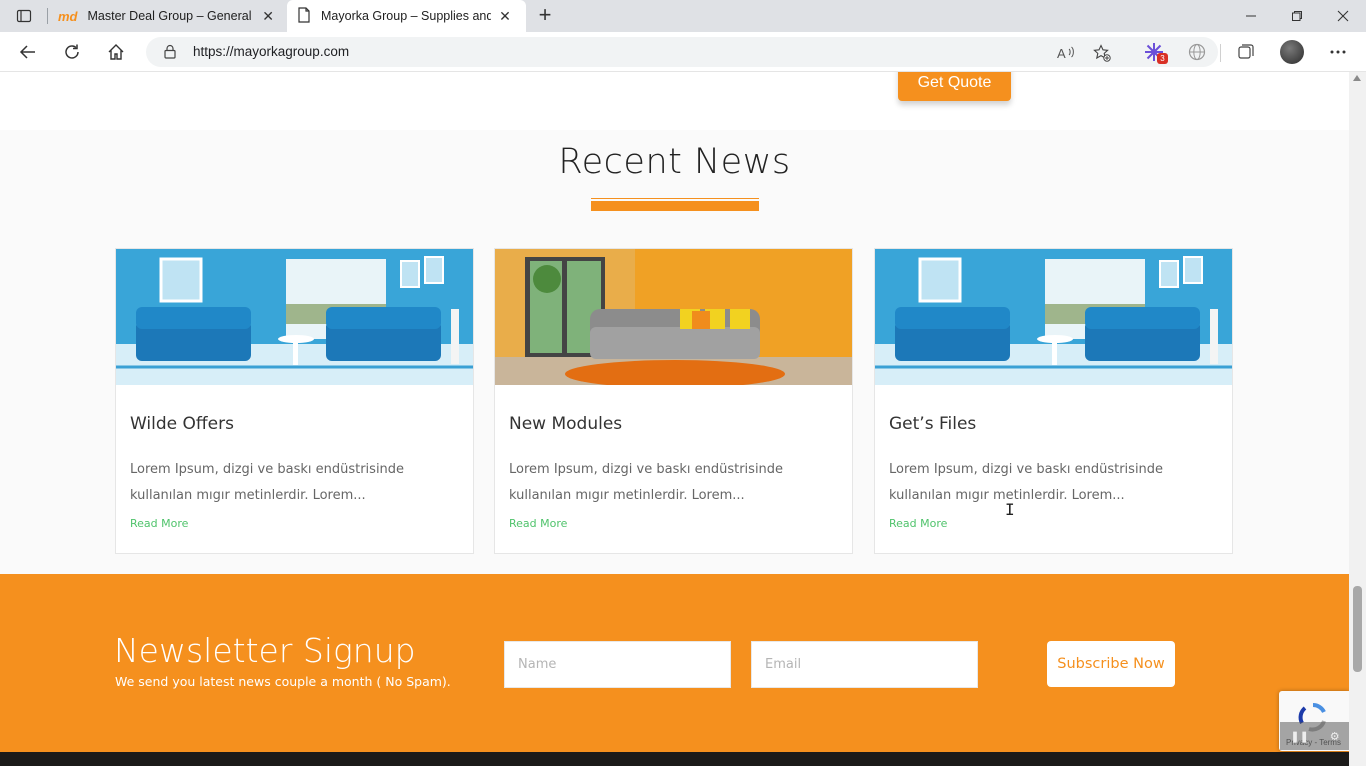  What do you see at coordinates (1343, 16) in the screenshot?
I see `close-window-icon` at bounding box center [1343, 16].